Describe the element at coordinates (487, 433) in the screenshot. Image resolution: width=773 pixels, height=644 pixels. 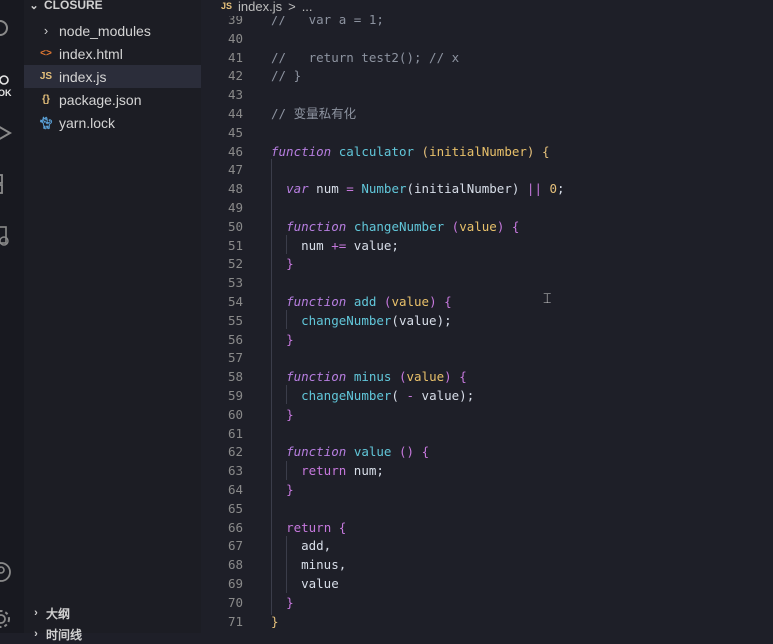
I see `code-line: 61` at that location.